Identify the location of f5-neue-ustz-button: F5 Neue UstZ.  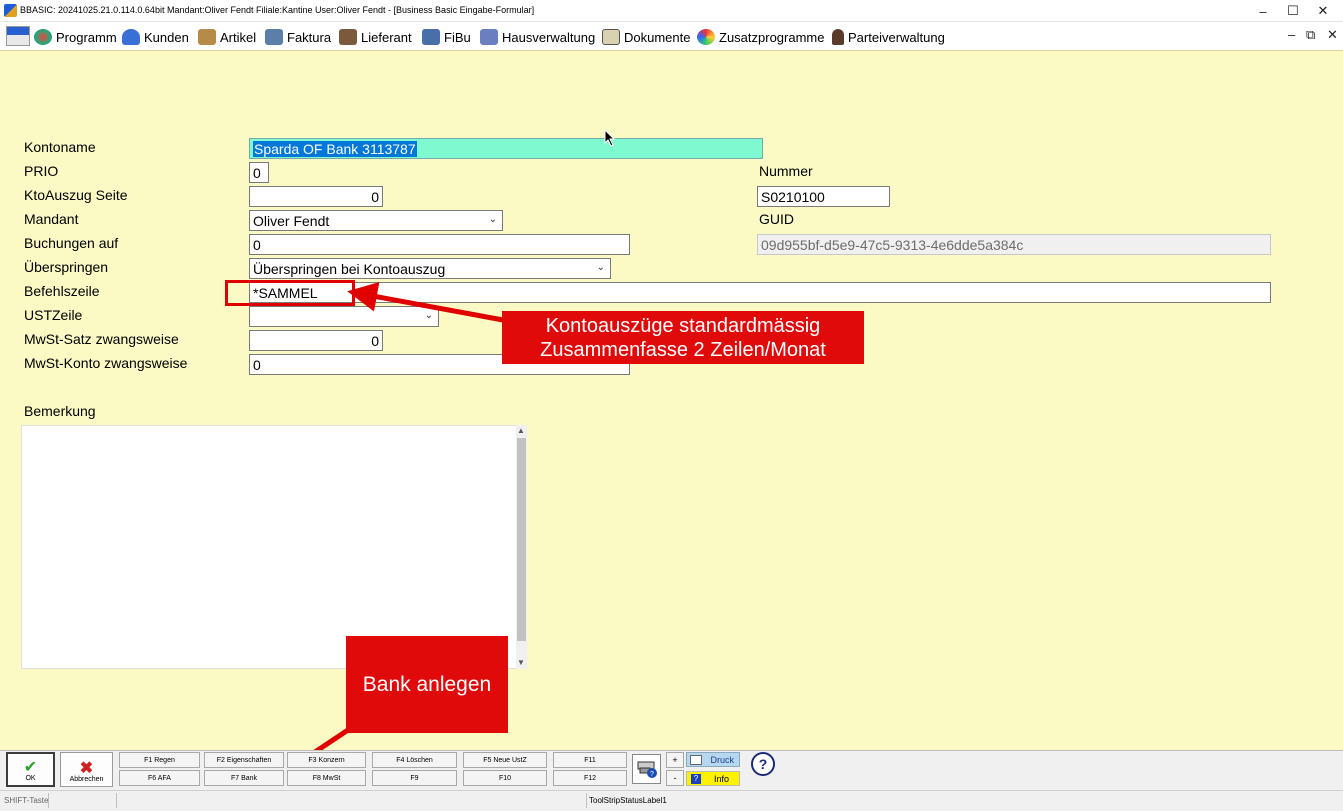
(505, 760).